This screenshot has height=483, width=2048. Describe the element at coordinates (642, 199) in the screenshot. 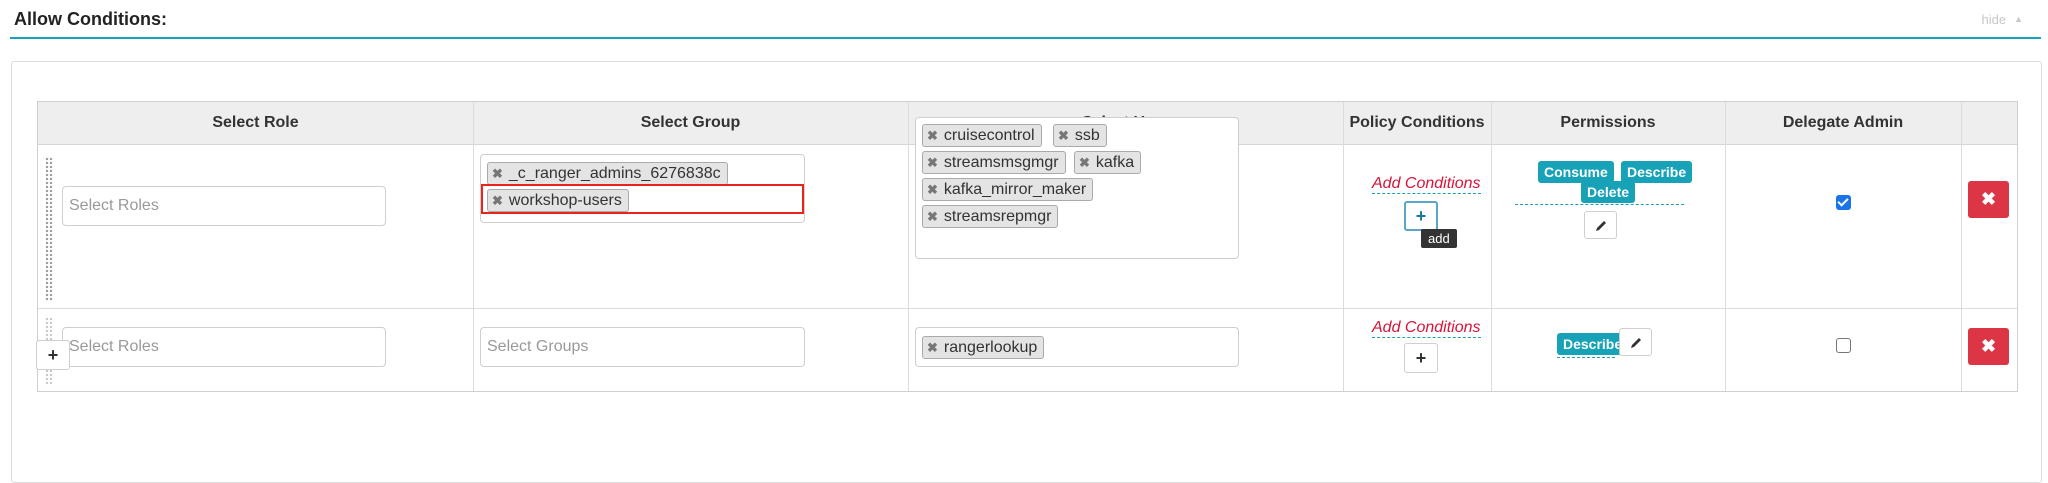

I see `highlight-box` at that location.